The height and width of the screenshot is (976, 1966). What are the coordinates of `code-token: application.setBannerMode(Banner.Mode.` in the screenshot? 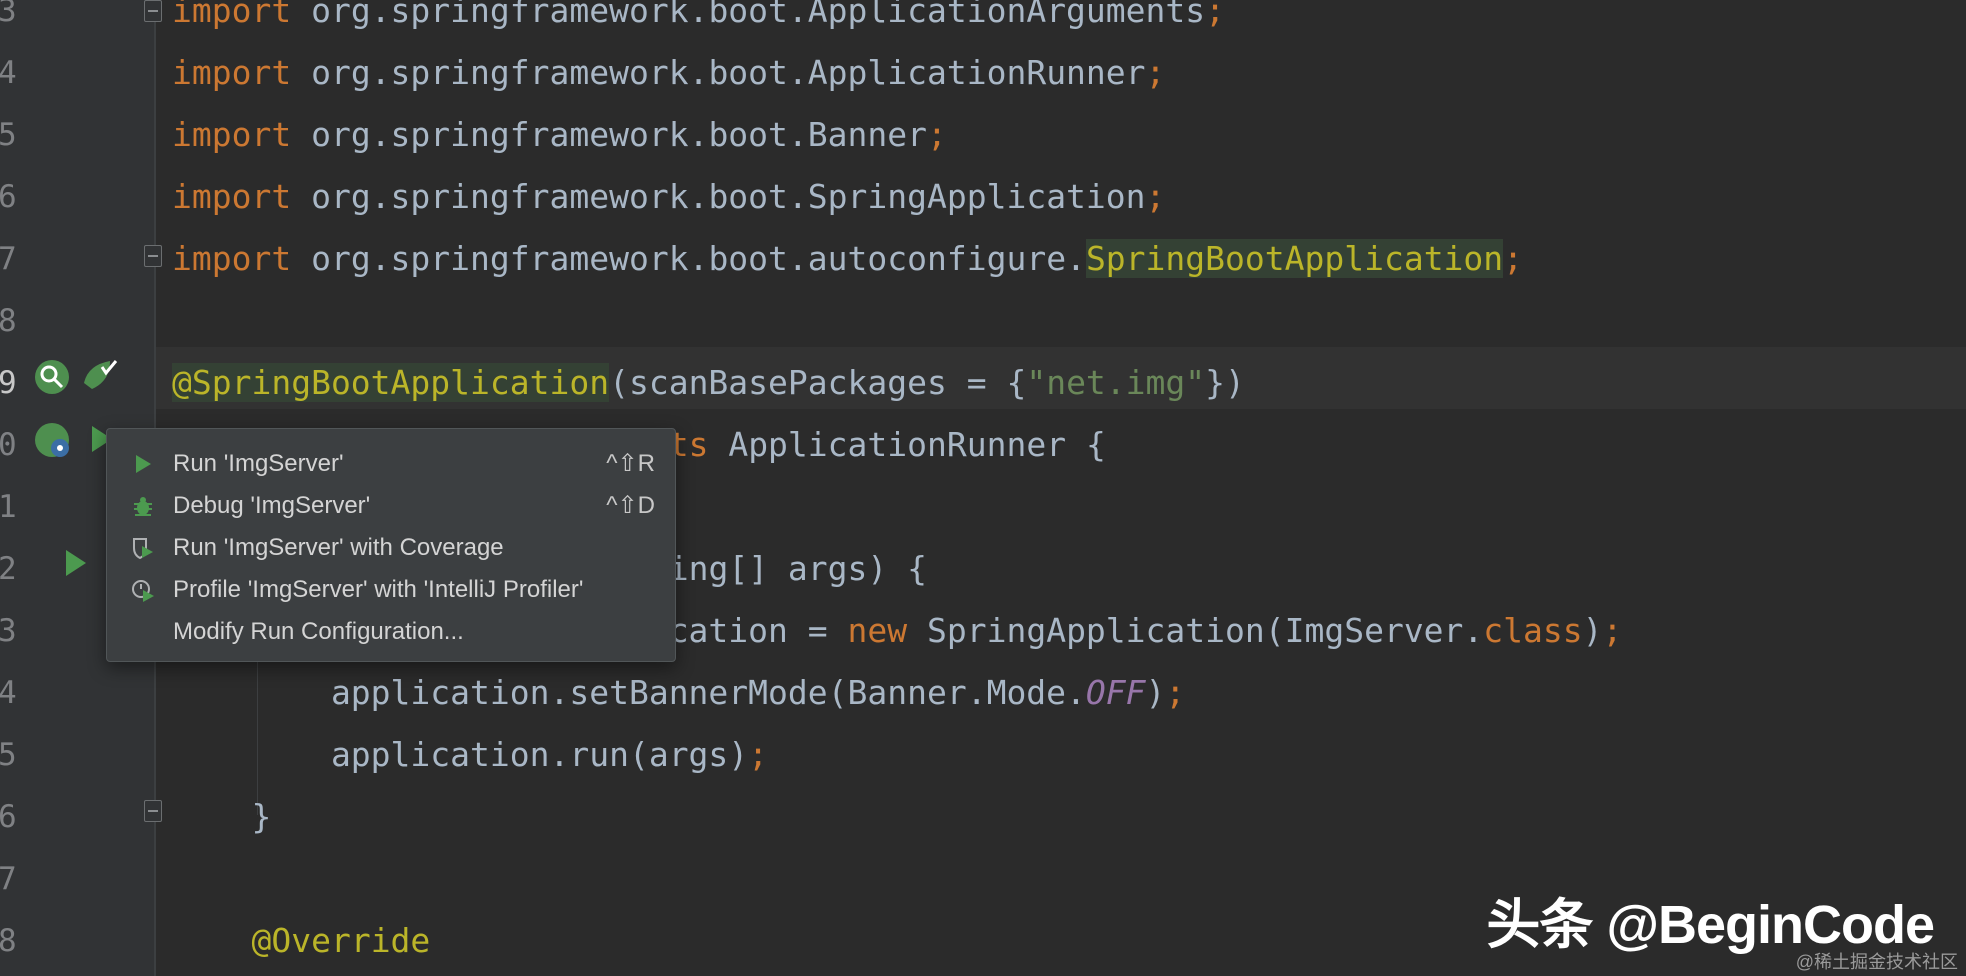 It's located at (629, 692).